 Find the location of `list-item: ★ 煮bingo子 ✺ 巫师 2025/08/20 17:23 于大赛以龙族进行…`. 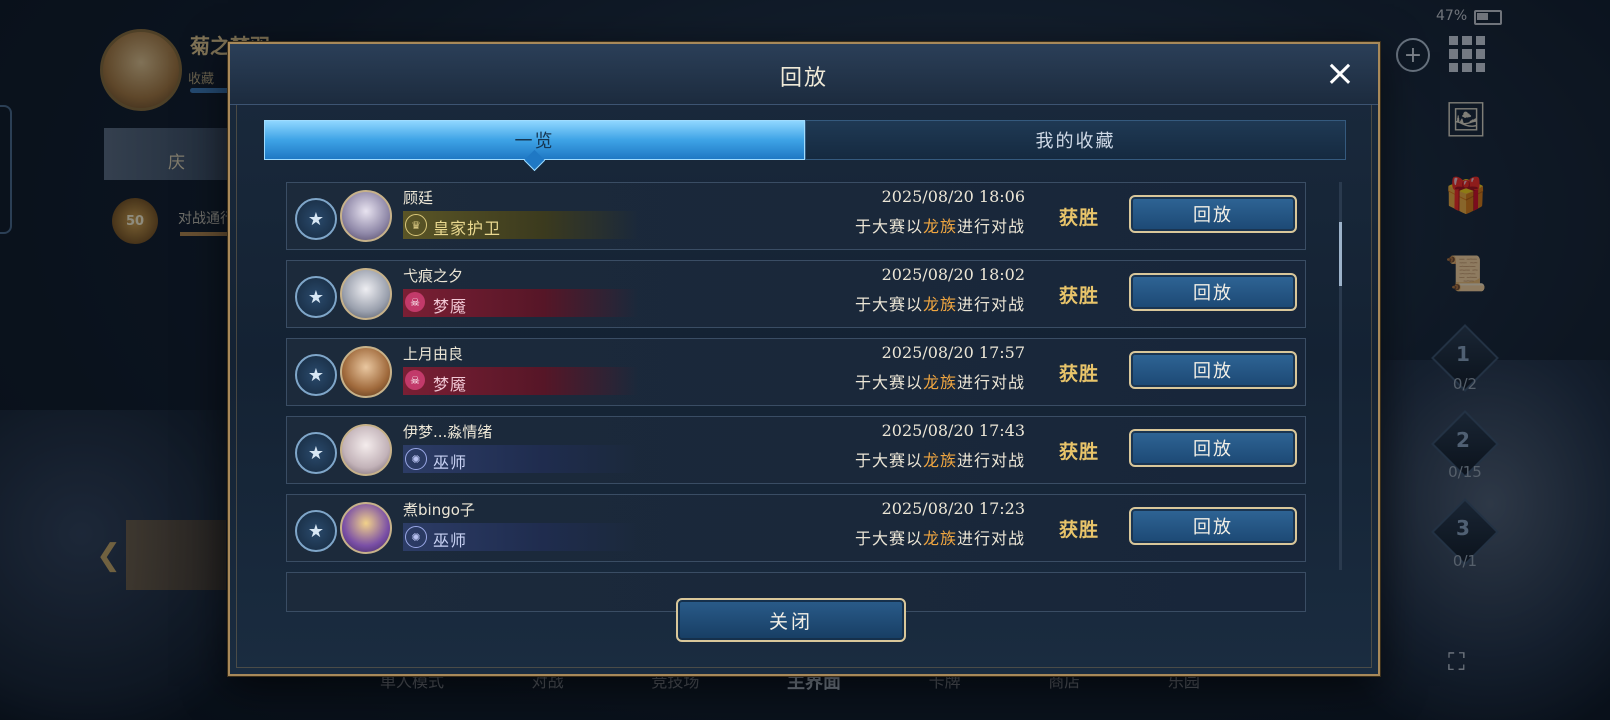

list-item: ★ 煮bingo子 ✺ 巫师 2025/08/20 17:23 于大赛以龙族进行… is located at coordinates (796, 528).